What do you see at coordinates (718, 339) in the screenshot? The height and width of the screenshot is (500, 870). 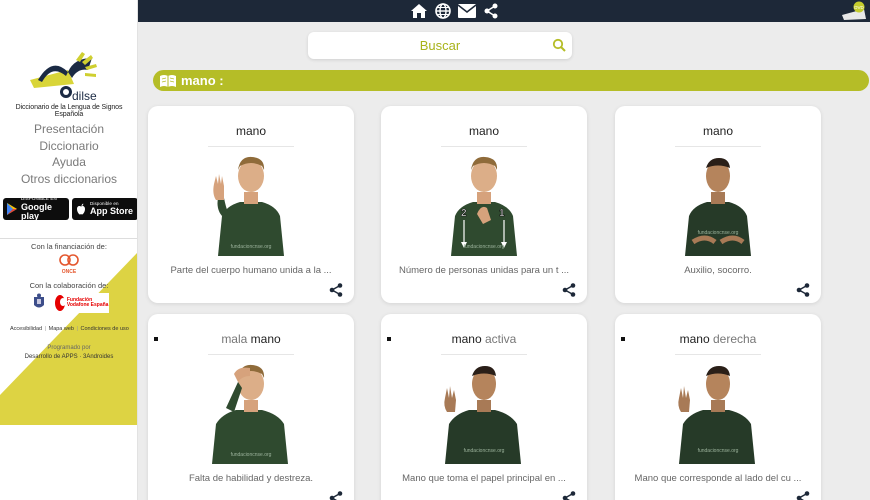 I see `card-title: mano derecha` at bounding box center [718, 339].